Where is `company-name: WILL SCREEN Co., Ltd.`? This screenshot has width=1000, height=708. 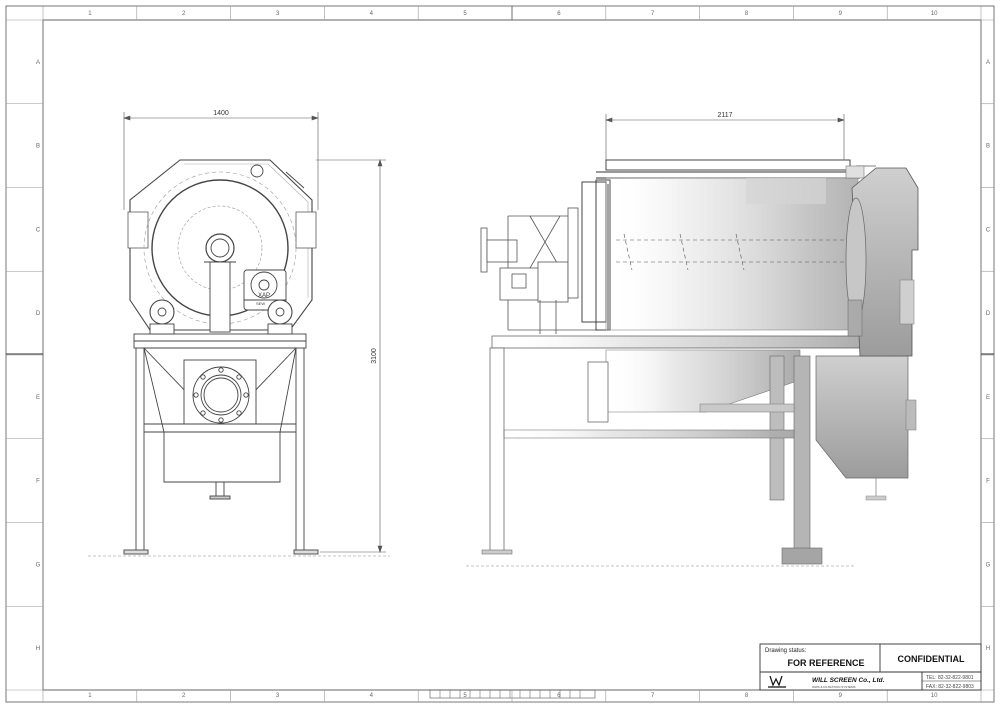 company-name: WILL SCREEN Co., Ltd. is located at coordinates (848, 680).